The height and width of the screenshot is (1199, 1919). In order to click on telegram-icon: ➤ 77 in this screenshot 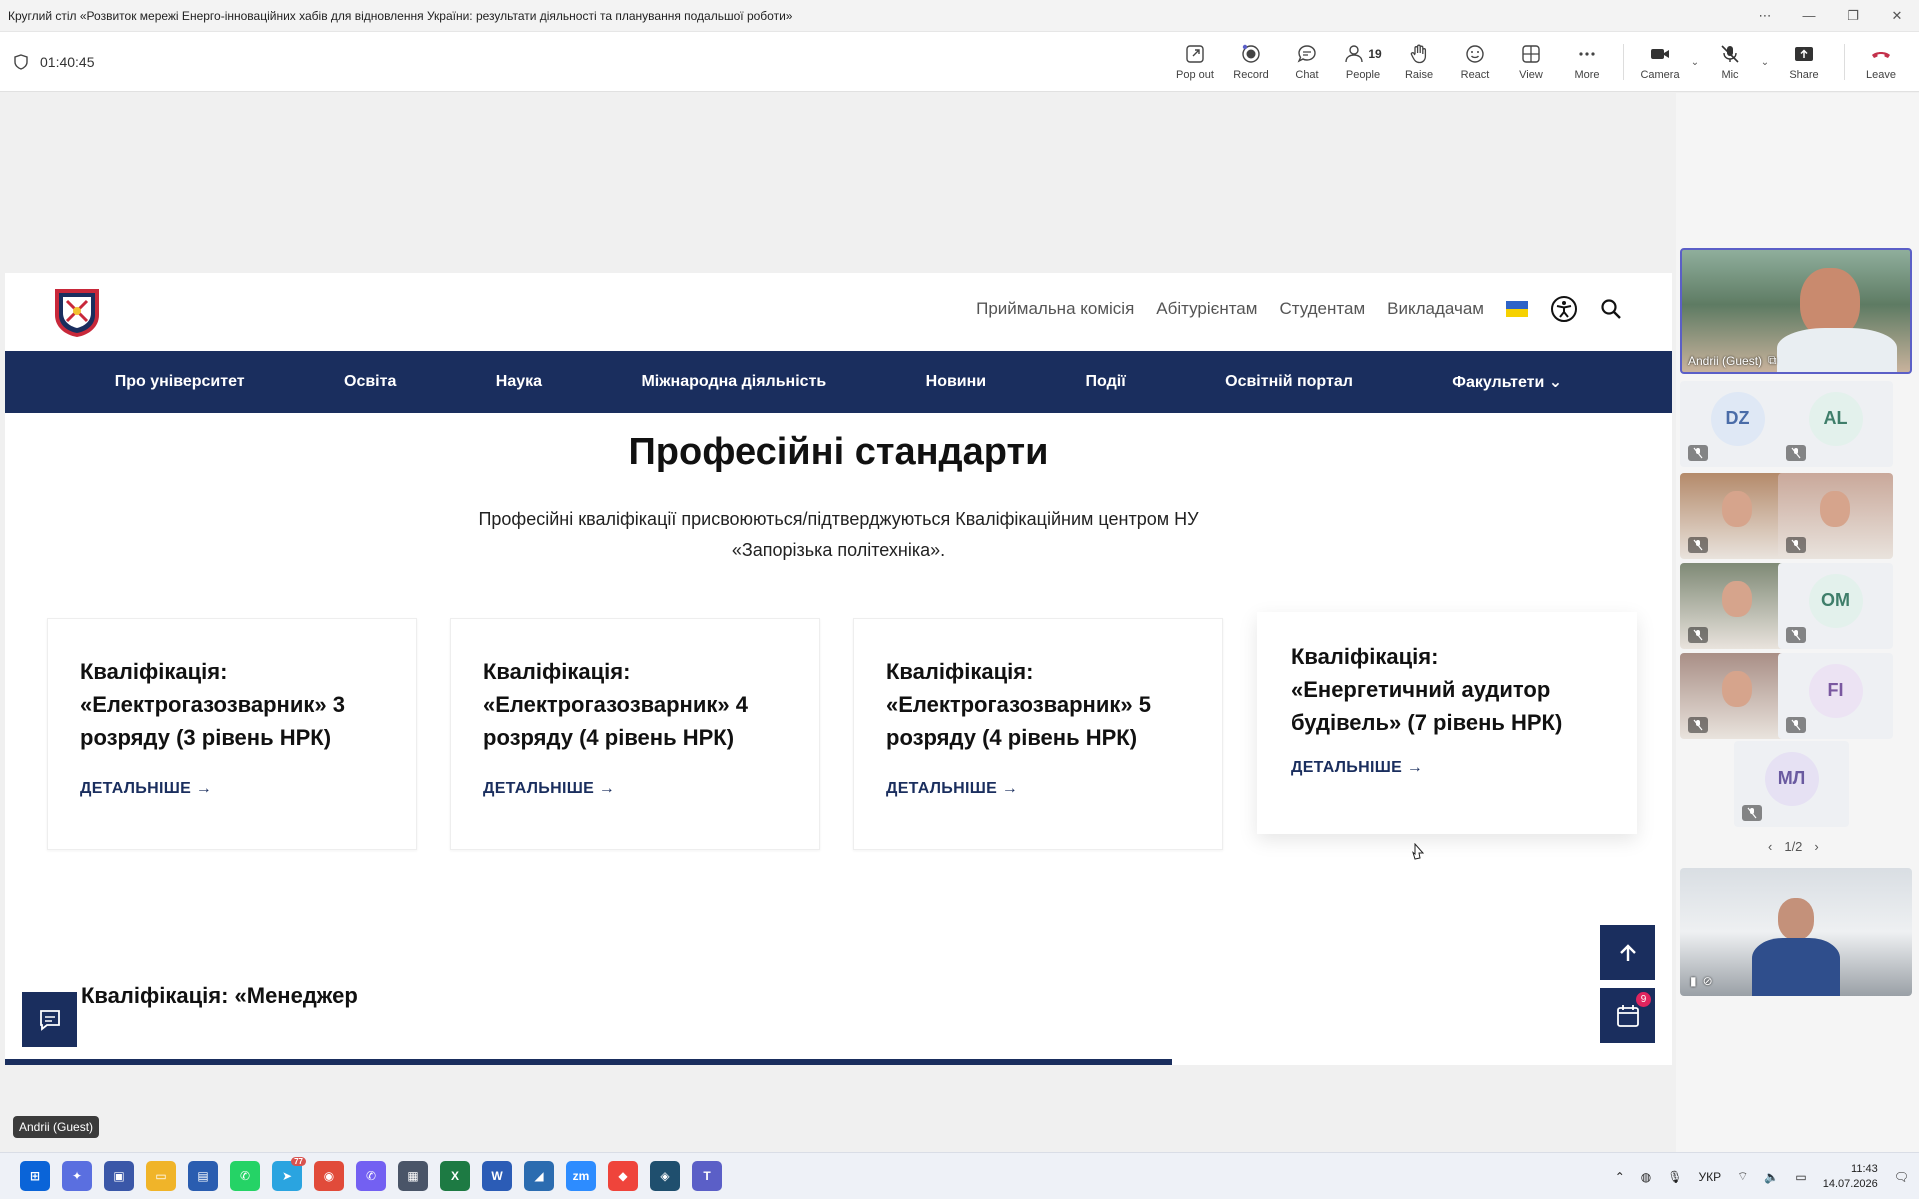, I will do `click(289, 1174)`.